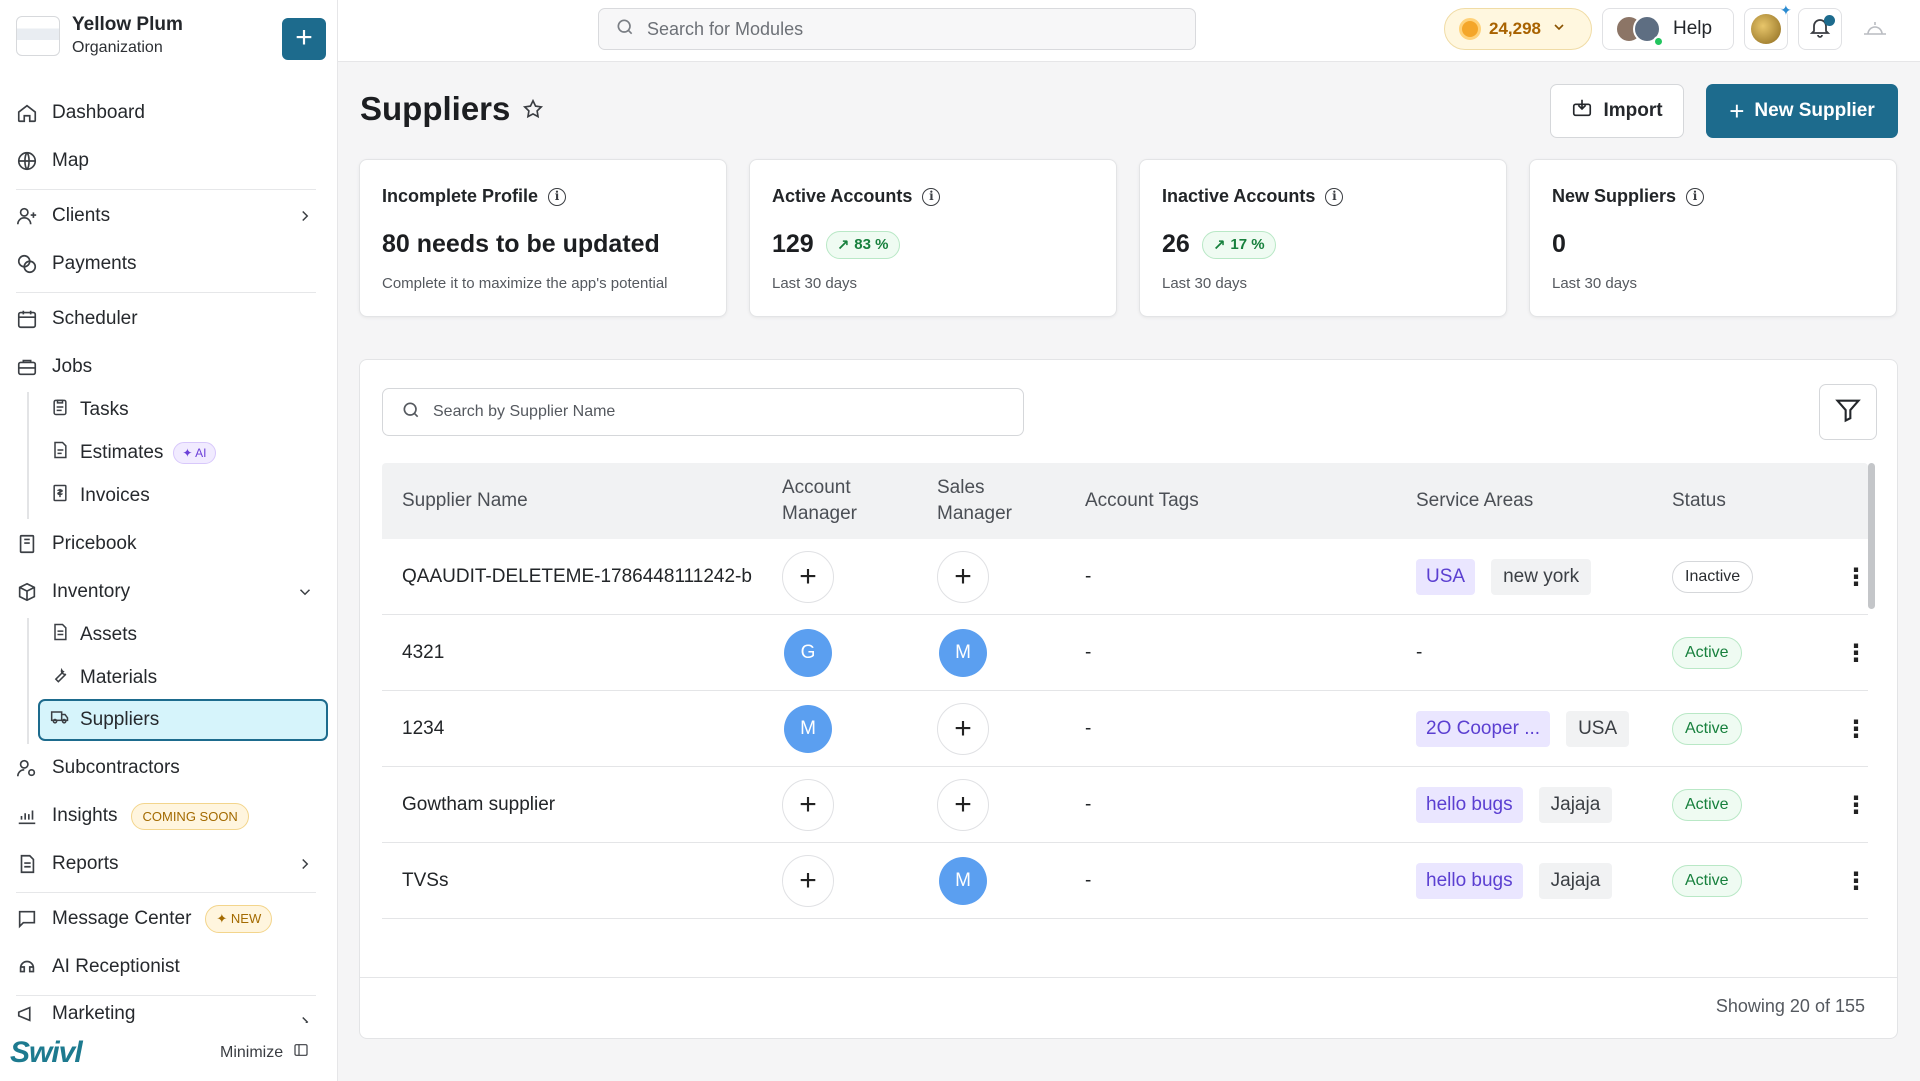 Image resolution: width=1920 pixels, height=1081 pixels. Describe the element at coordinates (194, 453) in the screenshot. I see `ai-badge: ✦ AI` at that location.